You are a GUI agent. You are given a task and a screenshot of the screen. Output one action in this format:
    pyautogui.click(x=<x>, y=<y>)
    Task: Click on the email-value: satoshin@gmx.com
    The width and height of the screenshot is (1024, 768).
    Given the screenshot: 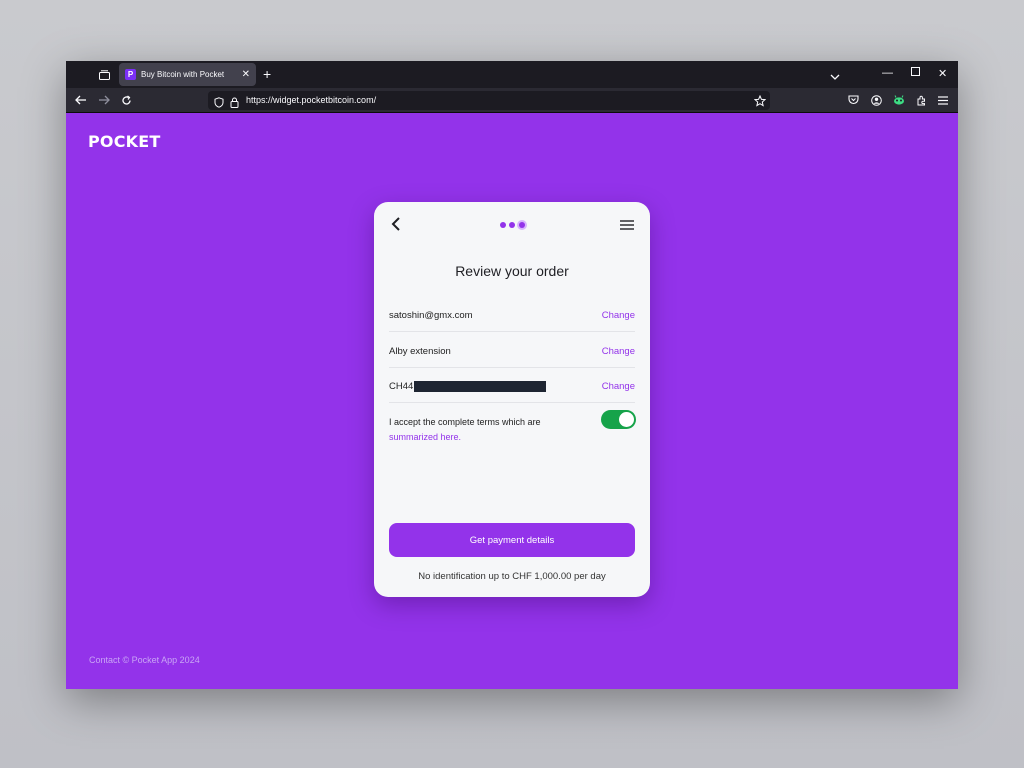 What is the action you would take?
    pyautogui.click(x=431, y=315)
    